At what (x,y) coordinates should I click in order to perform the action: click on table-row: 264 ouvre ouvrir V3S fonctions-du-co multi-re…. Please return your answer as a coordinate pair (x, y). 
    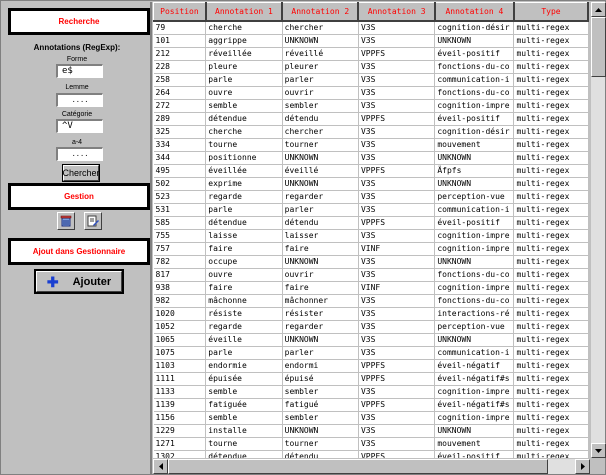
    Looking at the image, I should click on (371, 93).